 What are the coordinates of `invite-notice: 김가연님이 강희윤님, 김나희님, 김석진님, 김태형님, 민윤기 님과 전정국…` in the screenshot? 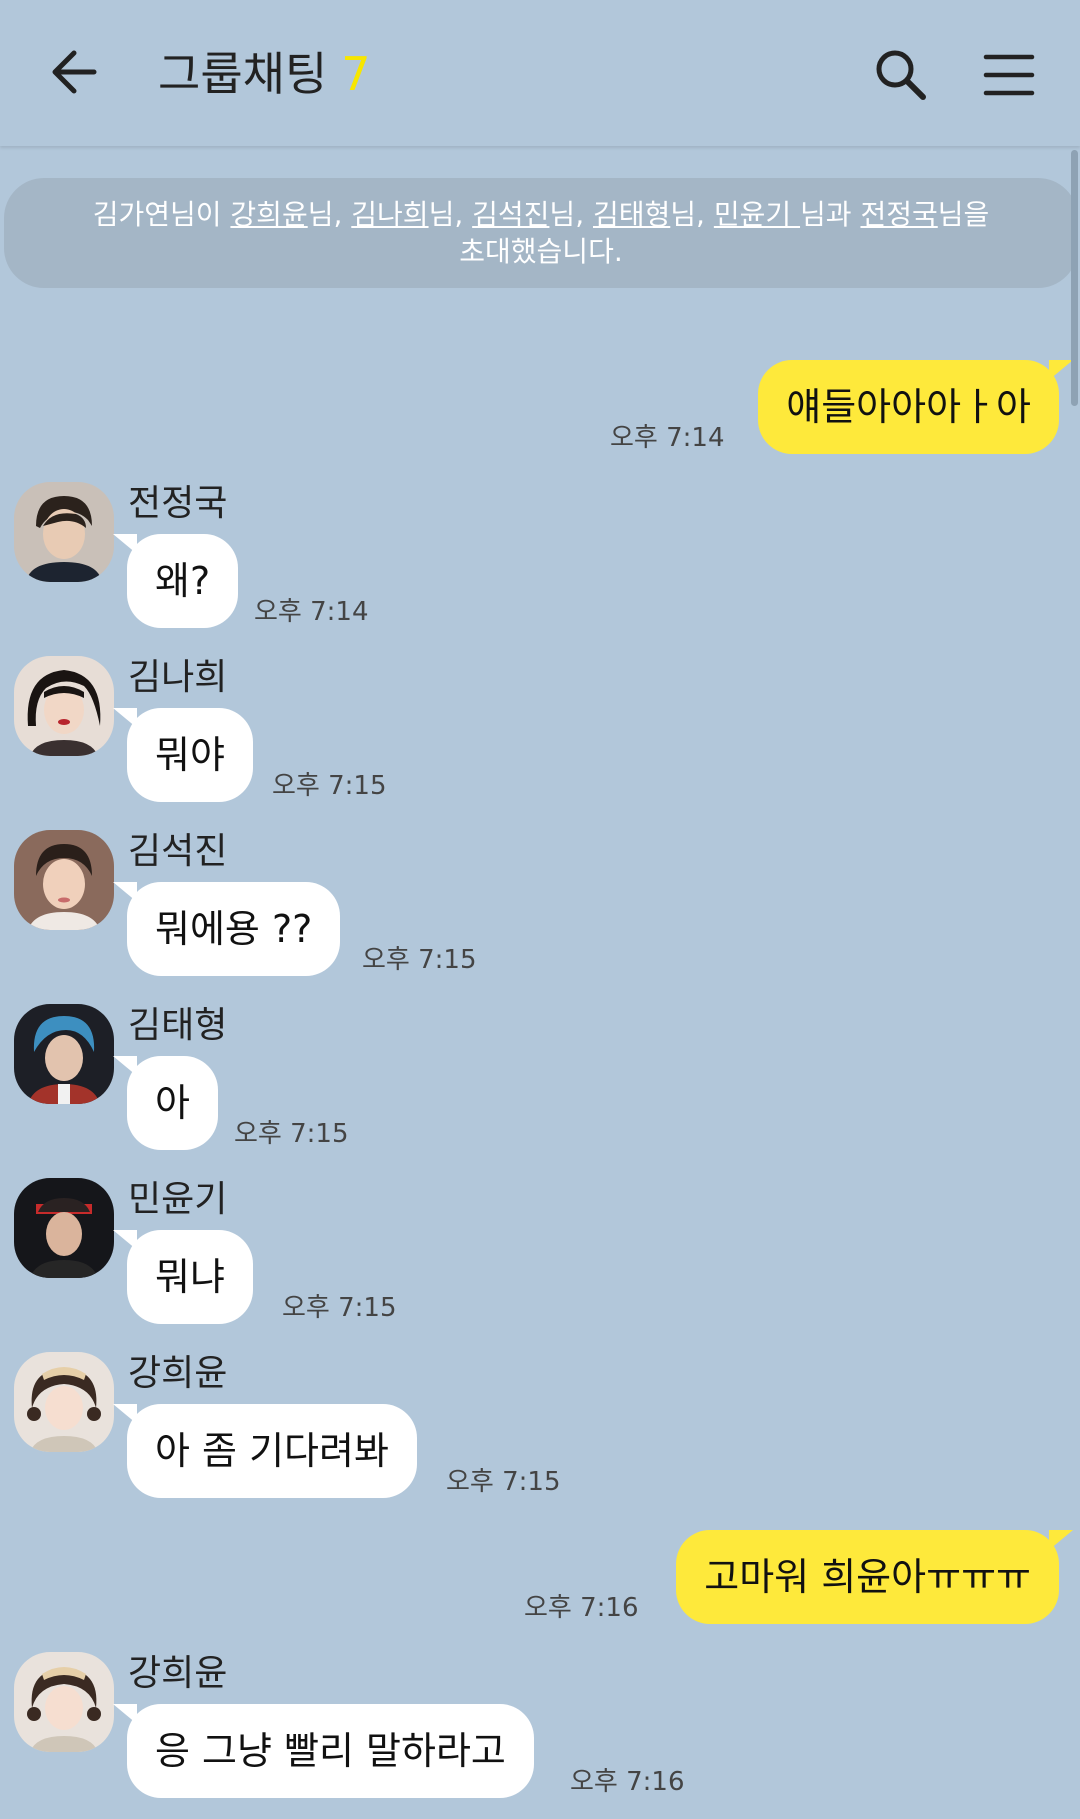 It's located at (541, 233).